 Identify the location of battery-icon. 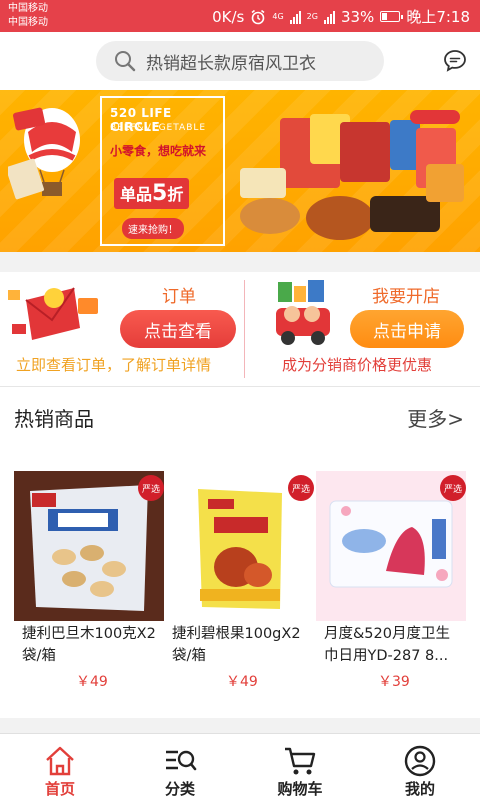
(392, 16).